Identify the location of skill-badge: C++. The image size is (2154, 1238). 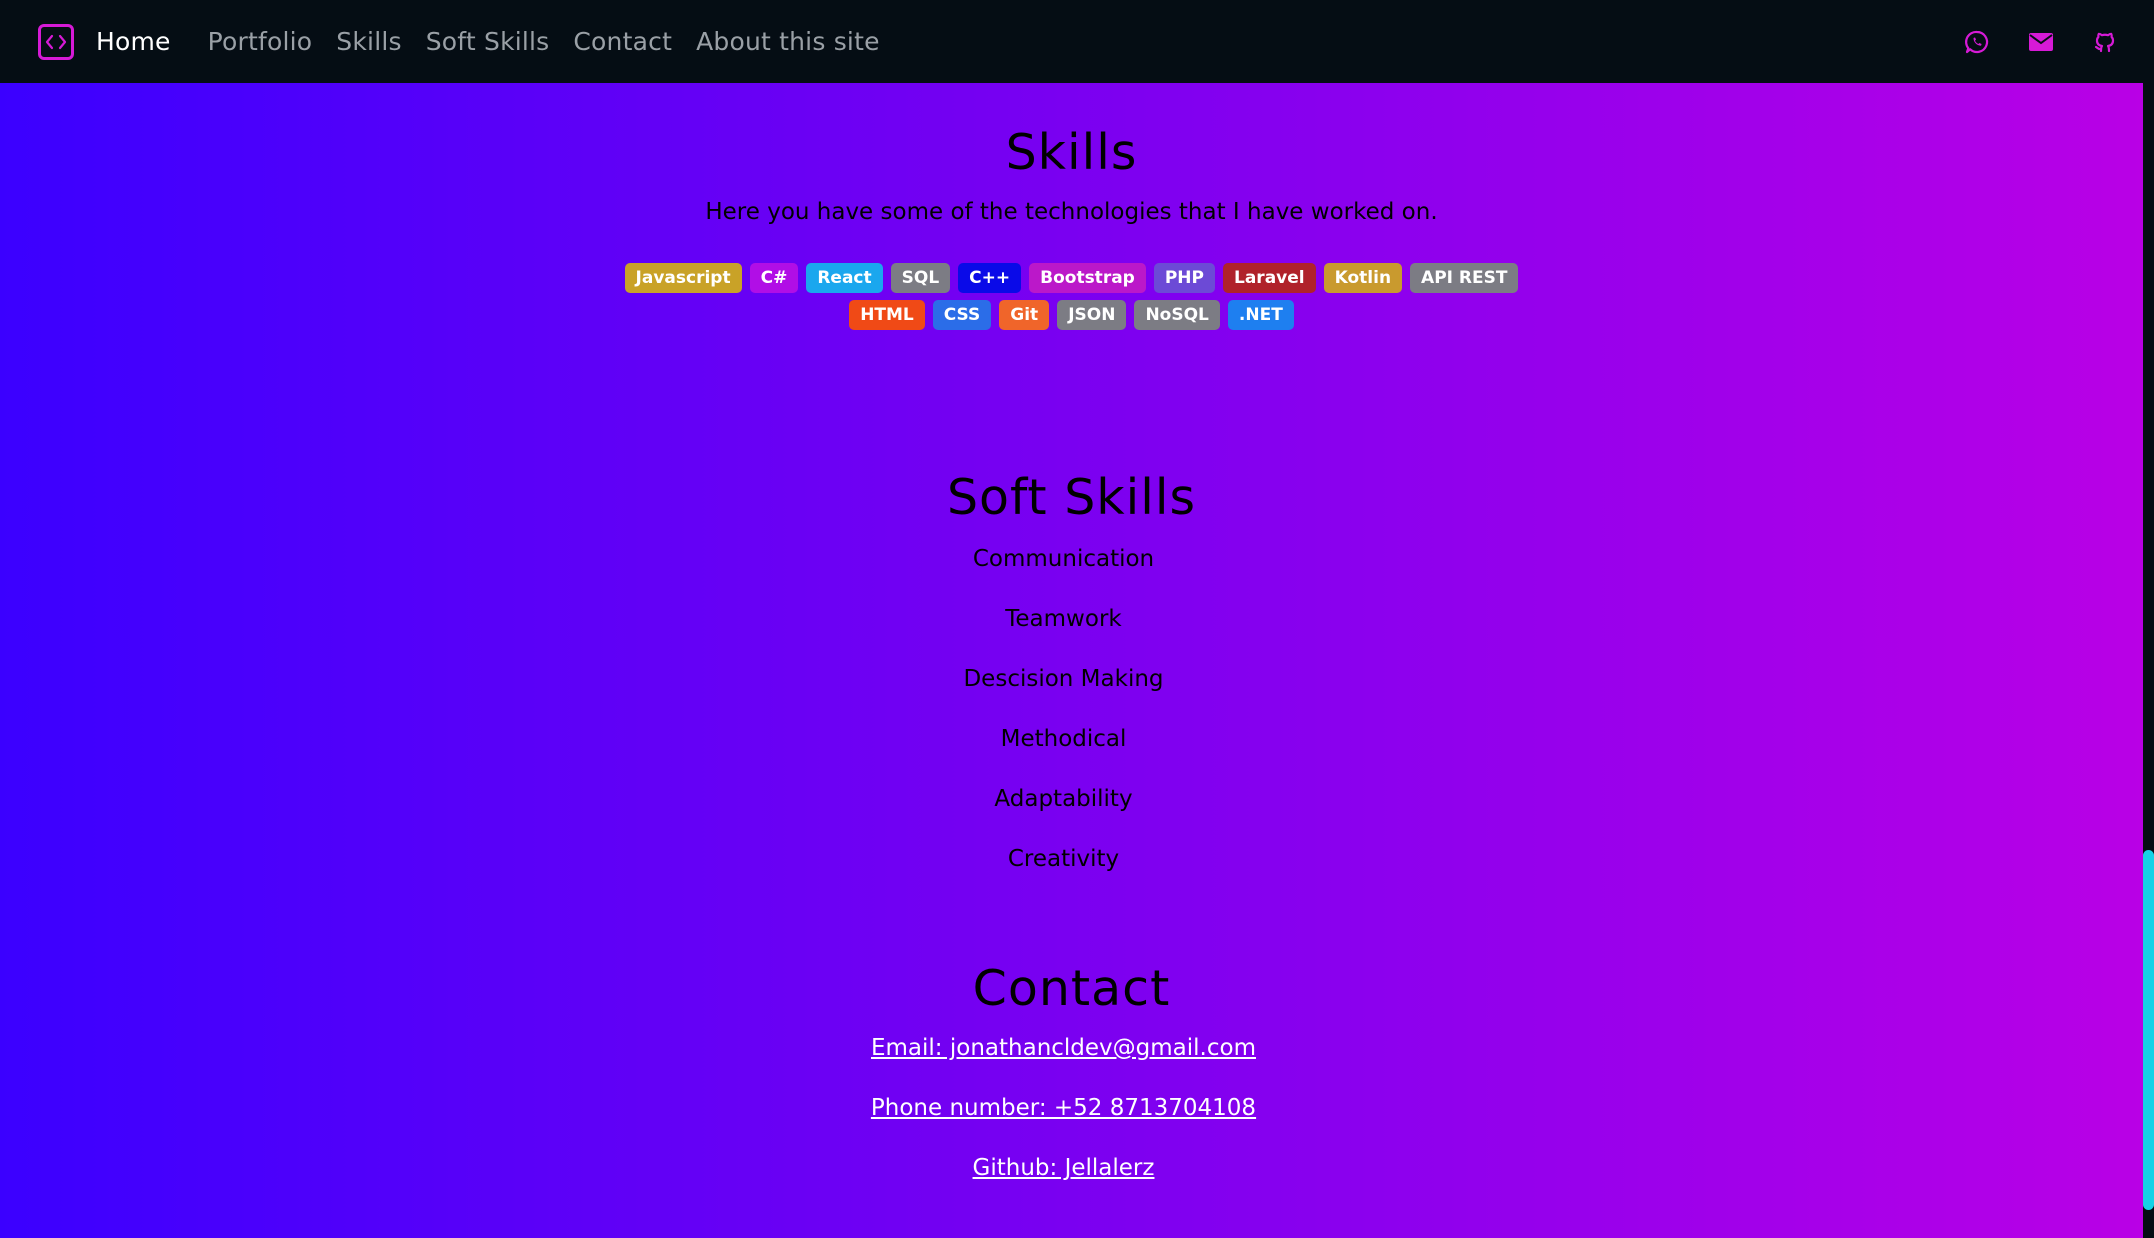
(990, 278).